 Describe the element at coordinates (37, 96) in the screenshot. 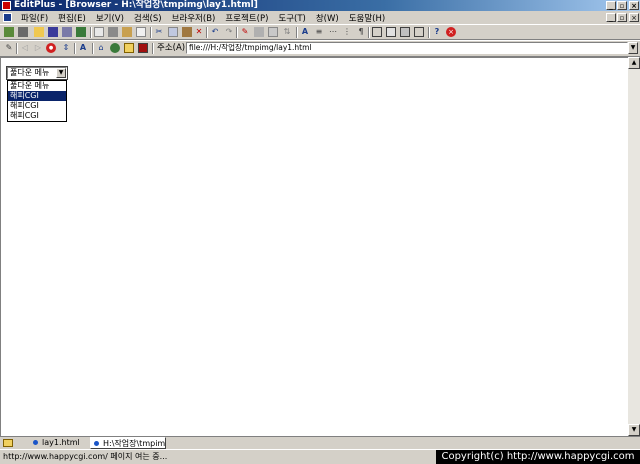

I see `select-option-selected: 해피CGI` at that location.